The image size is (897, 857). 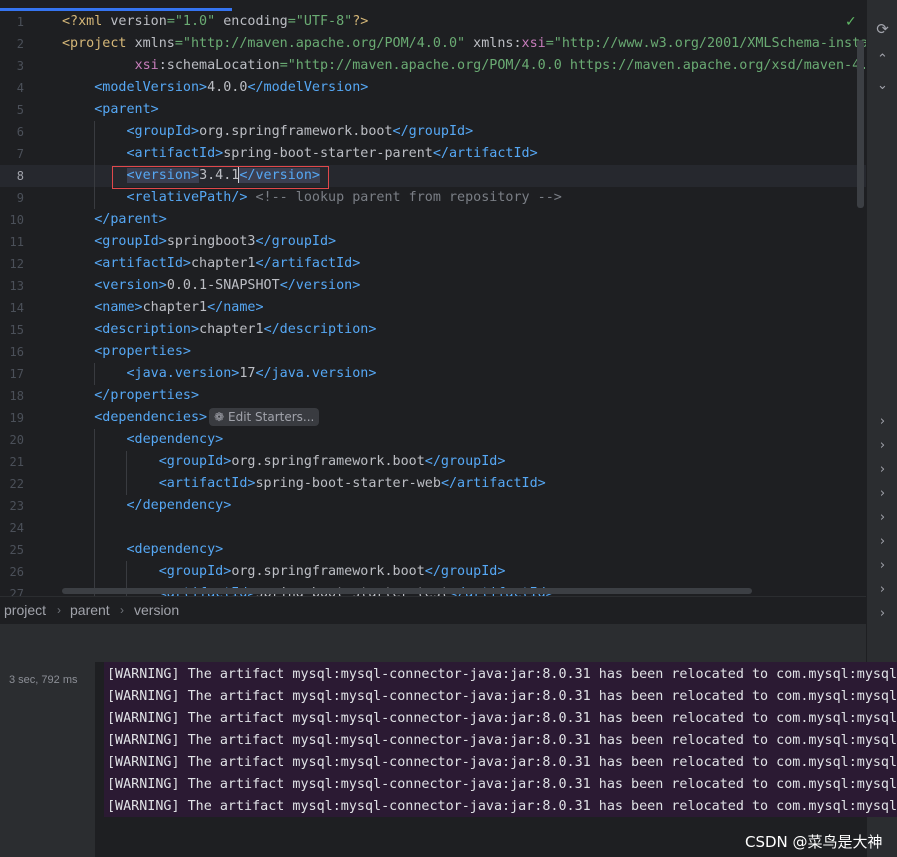 I want to click on code-line: 5 <parent>, so click(x=433, y=110).